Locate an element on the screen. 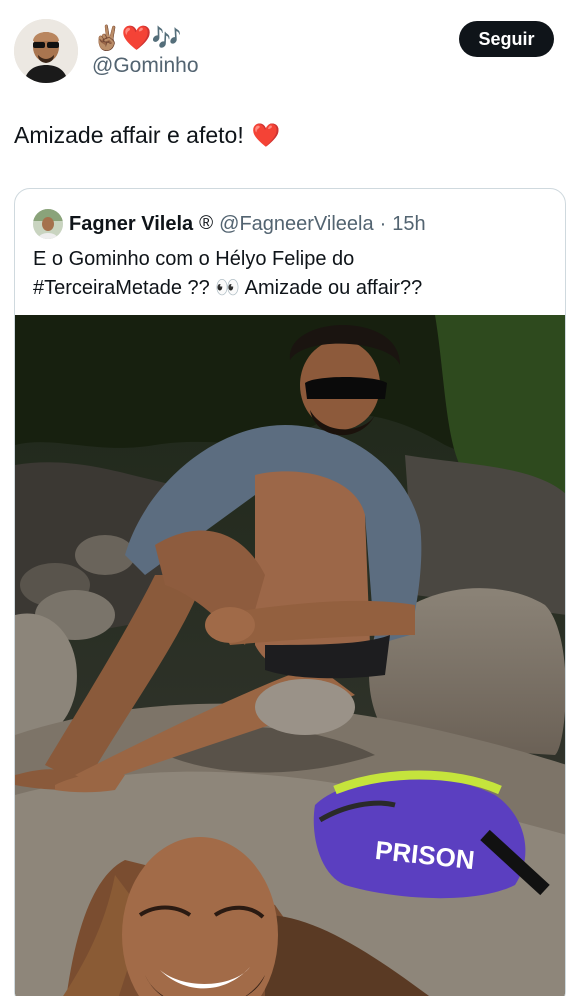  registered-badge: ® is located at coordinates (206, 223).